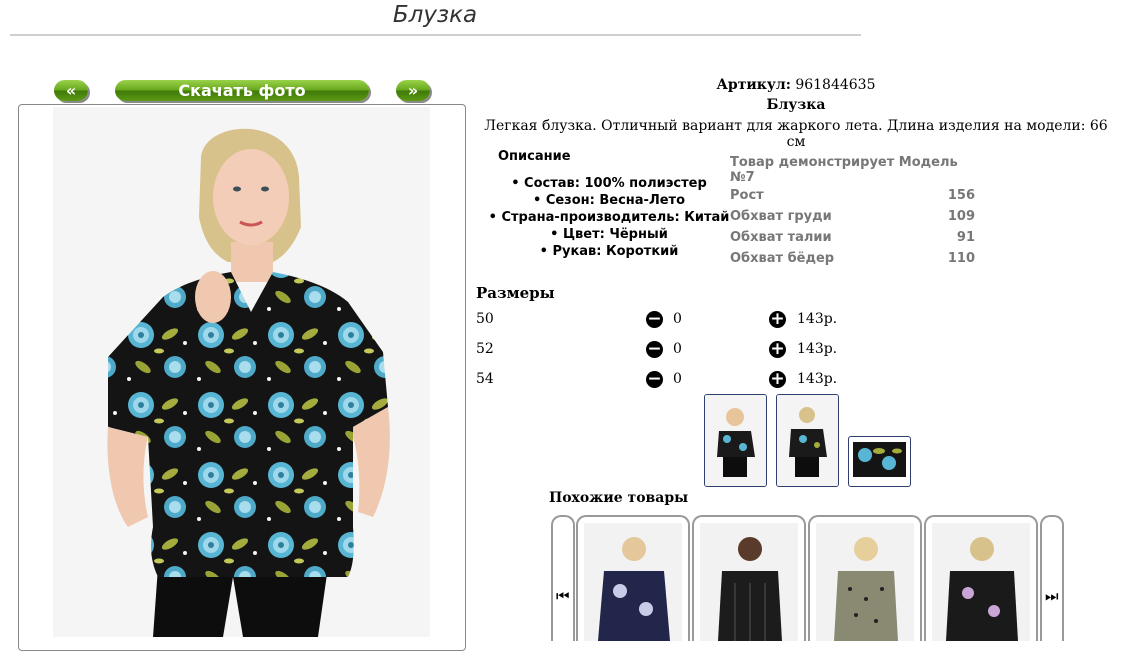 This screenshot has width=1132, height=651. Describe the element at coordinates (961, 195) in the screenshot. I see `model-row-value: 156` at that location.